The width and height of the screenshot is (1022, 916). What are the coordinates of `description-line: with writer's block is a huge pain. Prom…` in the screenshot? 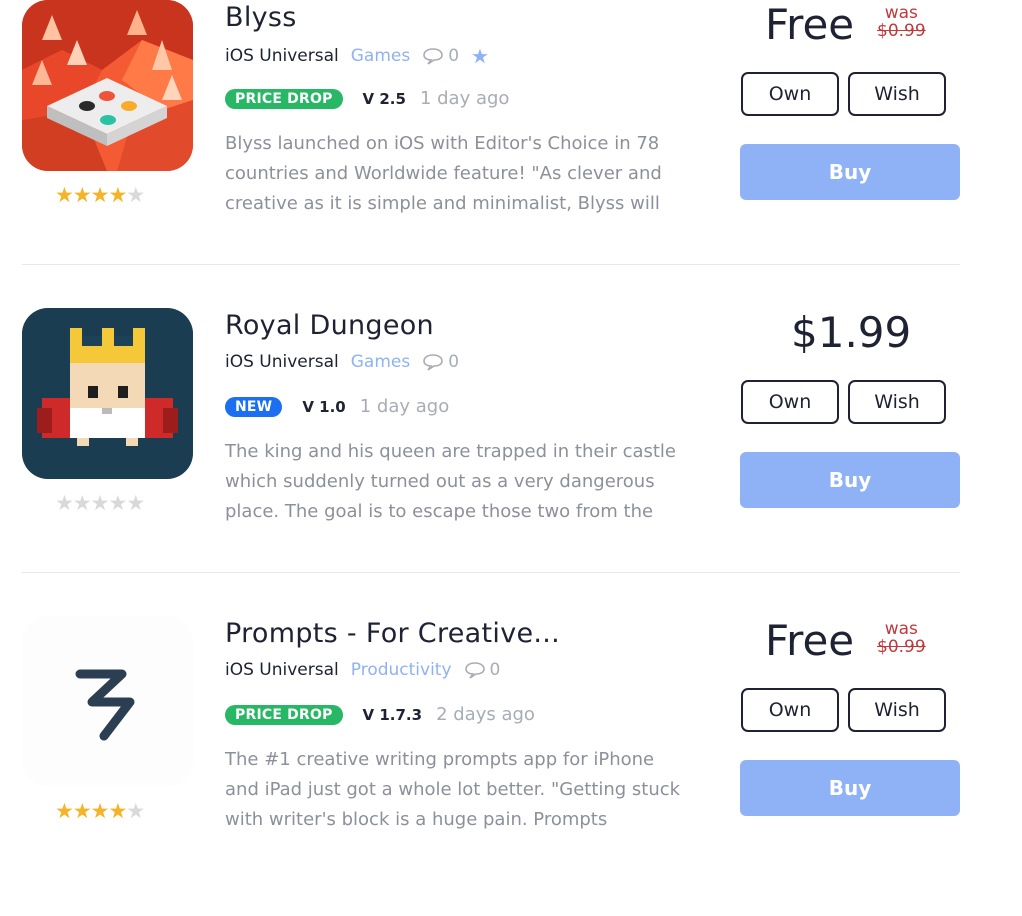 It's located at (416, 819).